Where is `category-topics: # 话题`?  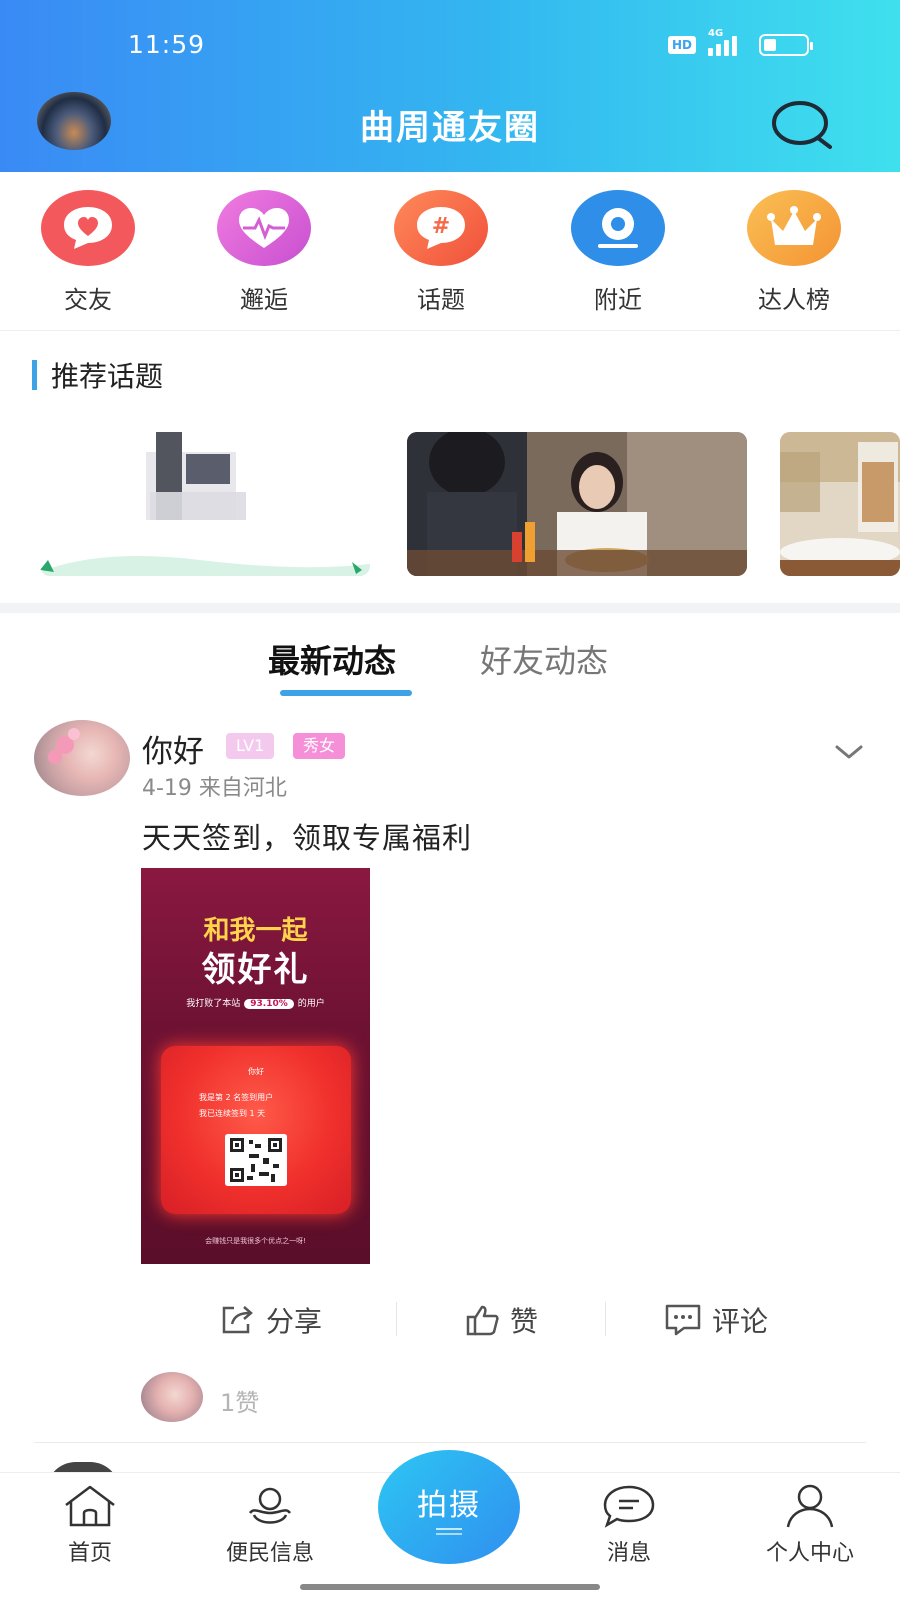
category-topics: # 话题 is located at coordinates (441, 252).